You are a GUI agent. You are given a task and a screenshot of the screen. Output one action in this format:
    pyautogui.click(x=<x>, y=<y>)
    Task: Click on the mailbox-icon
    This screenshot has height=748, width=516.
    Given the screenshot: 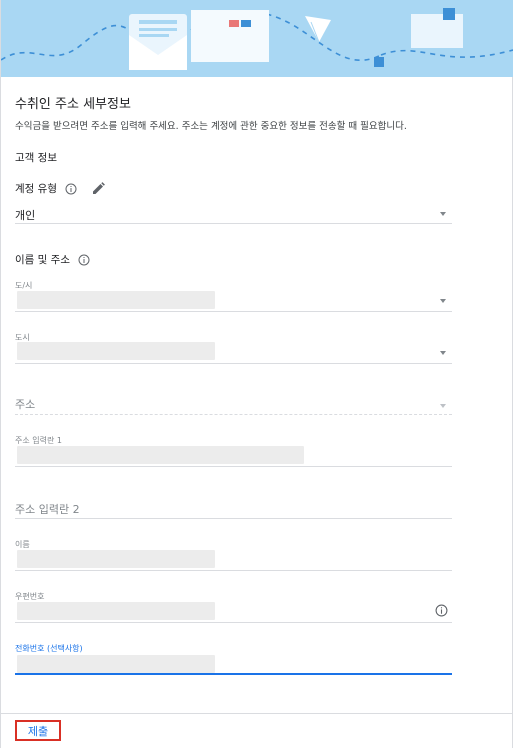 What is the action you would take?
    pyautogui.click(x=418, y=37)
    